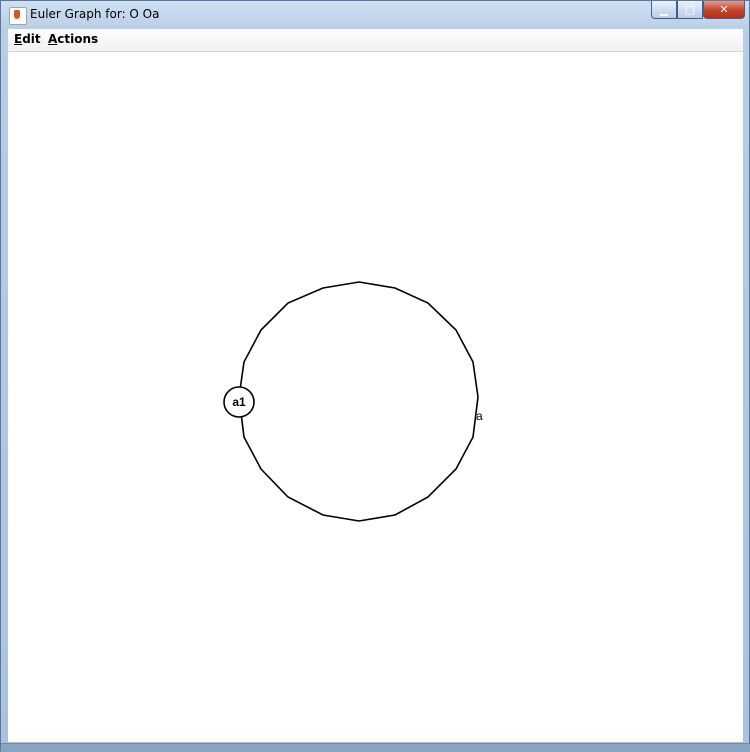 The height and width of the screenshot is (752, 750). I want to click on menu-actions: Actions, so click(73, 39).